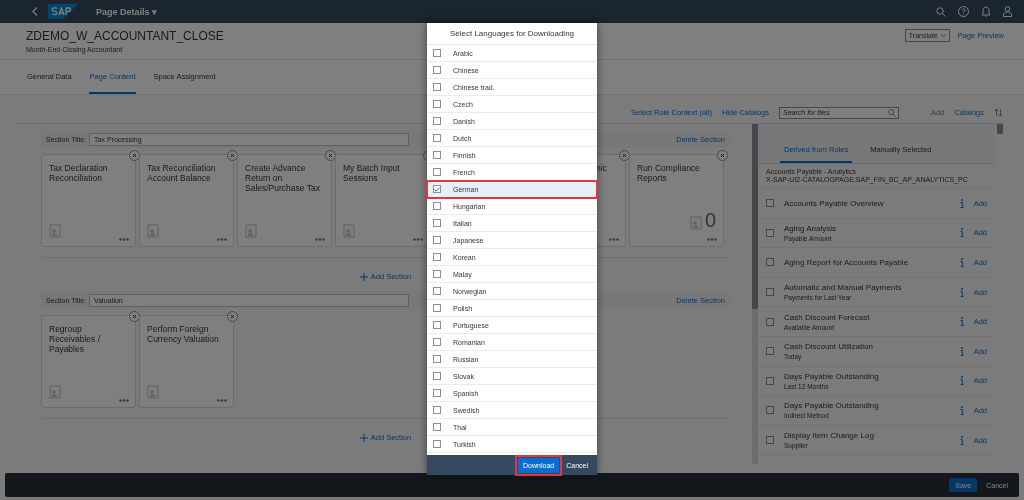 The height and width of the screenshot is (500, 1024). Describe the element at coordinates (843, 288) in the screenshot. I see `tile-title: Automatic and Manual Payments` at that location.